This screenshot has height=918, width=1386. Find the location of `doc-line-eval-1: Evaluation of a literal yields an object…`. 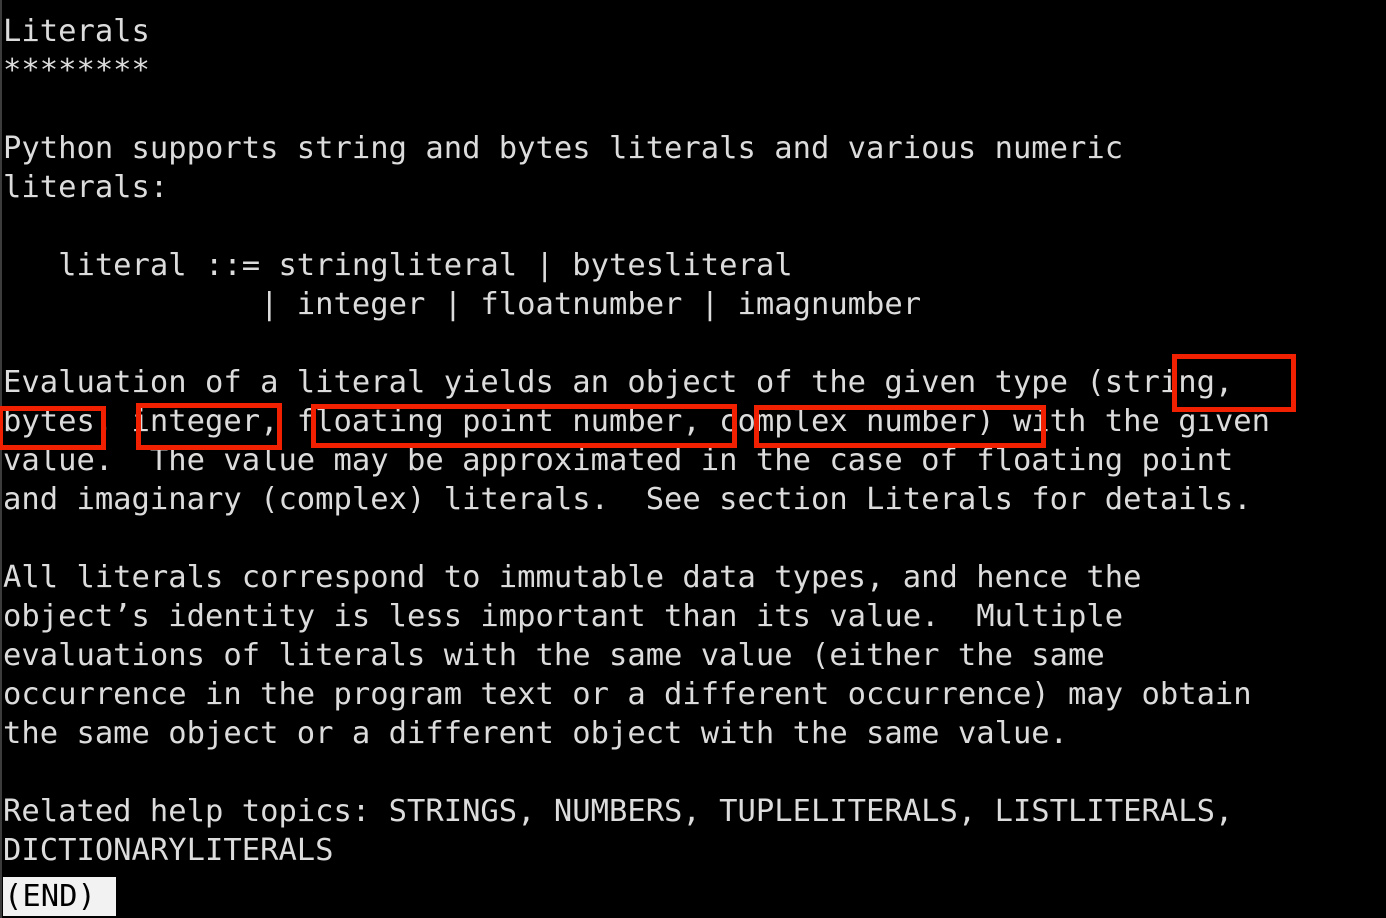

doc-line-eval-1: Evaluation of a literal yields an object… is located at coordinates (618, 382).